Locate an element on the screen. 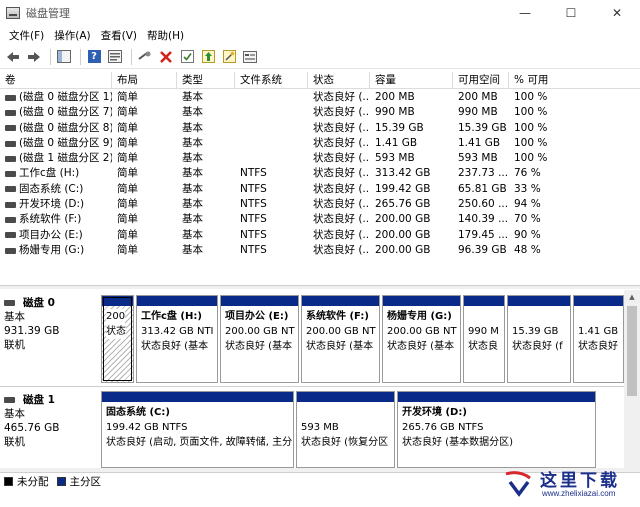 Image resolution: width=640 pixels, height=507 pixels. free-space-cell: 1.41 GB is located at coordinates (479, 142).